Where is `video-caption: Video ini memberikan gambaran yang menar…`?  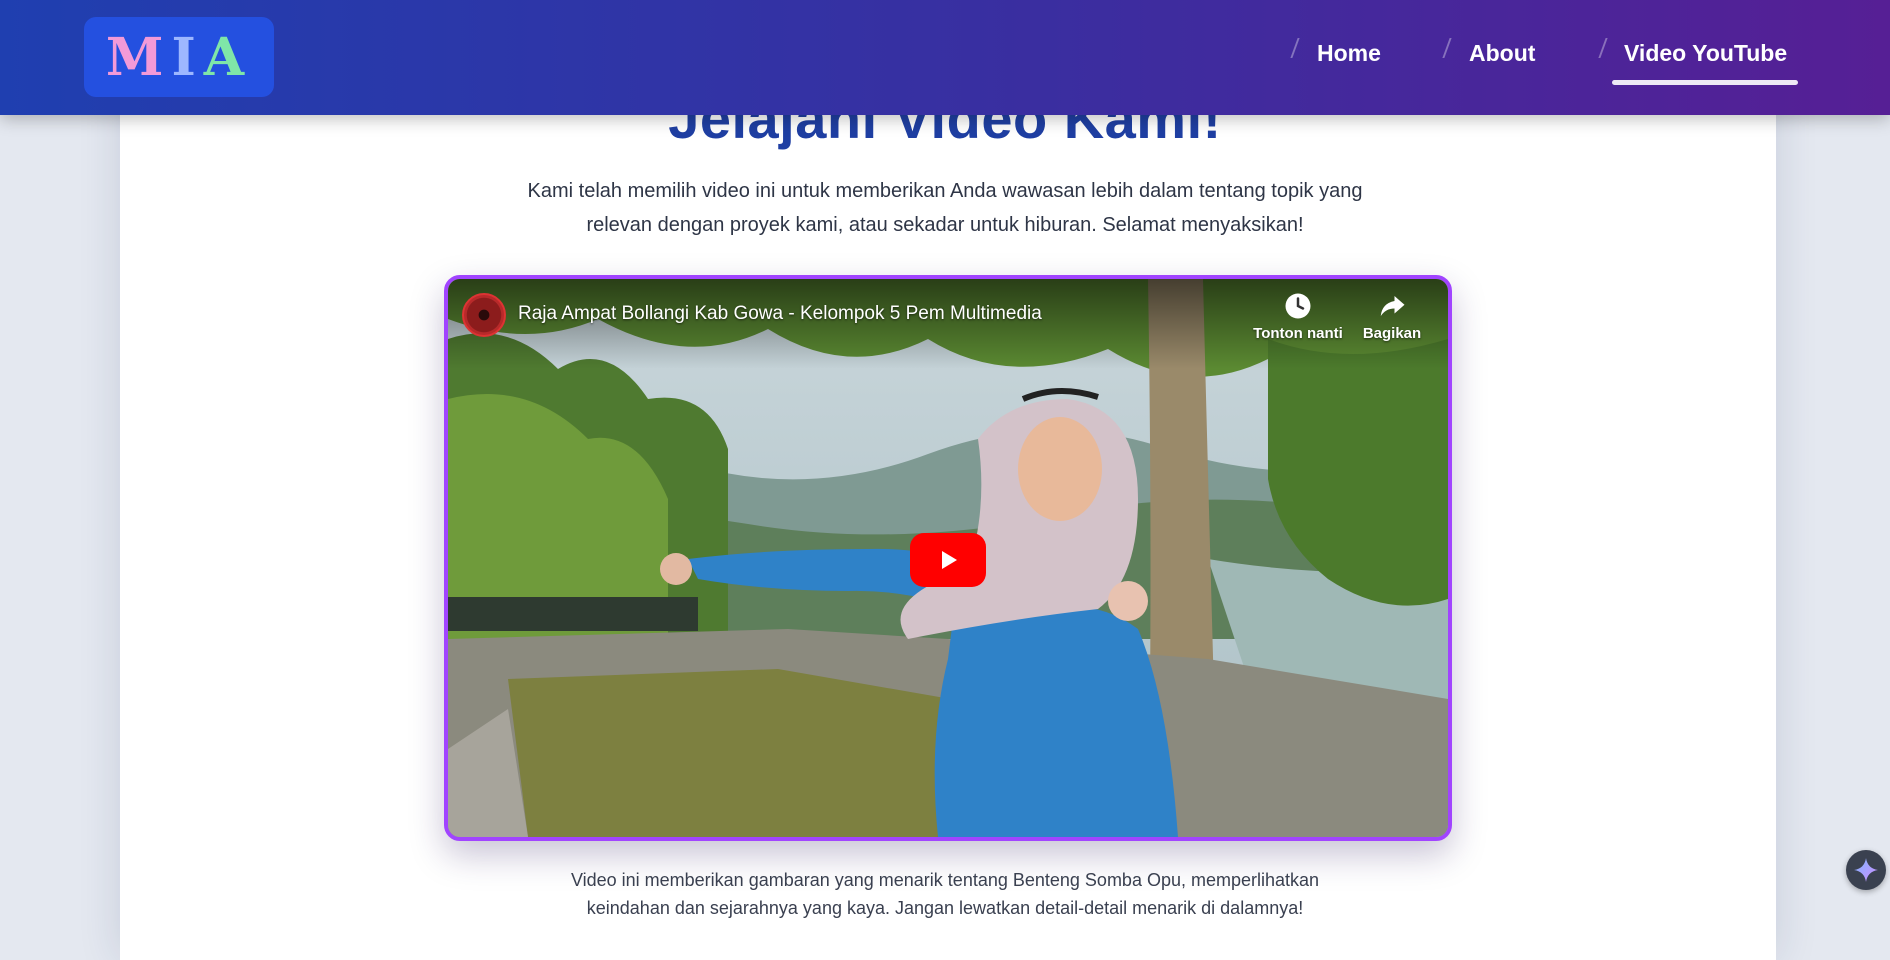 video-caption: Video ini memberikan gambaran yang menar… is located at coordinates (945, 894).